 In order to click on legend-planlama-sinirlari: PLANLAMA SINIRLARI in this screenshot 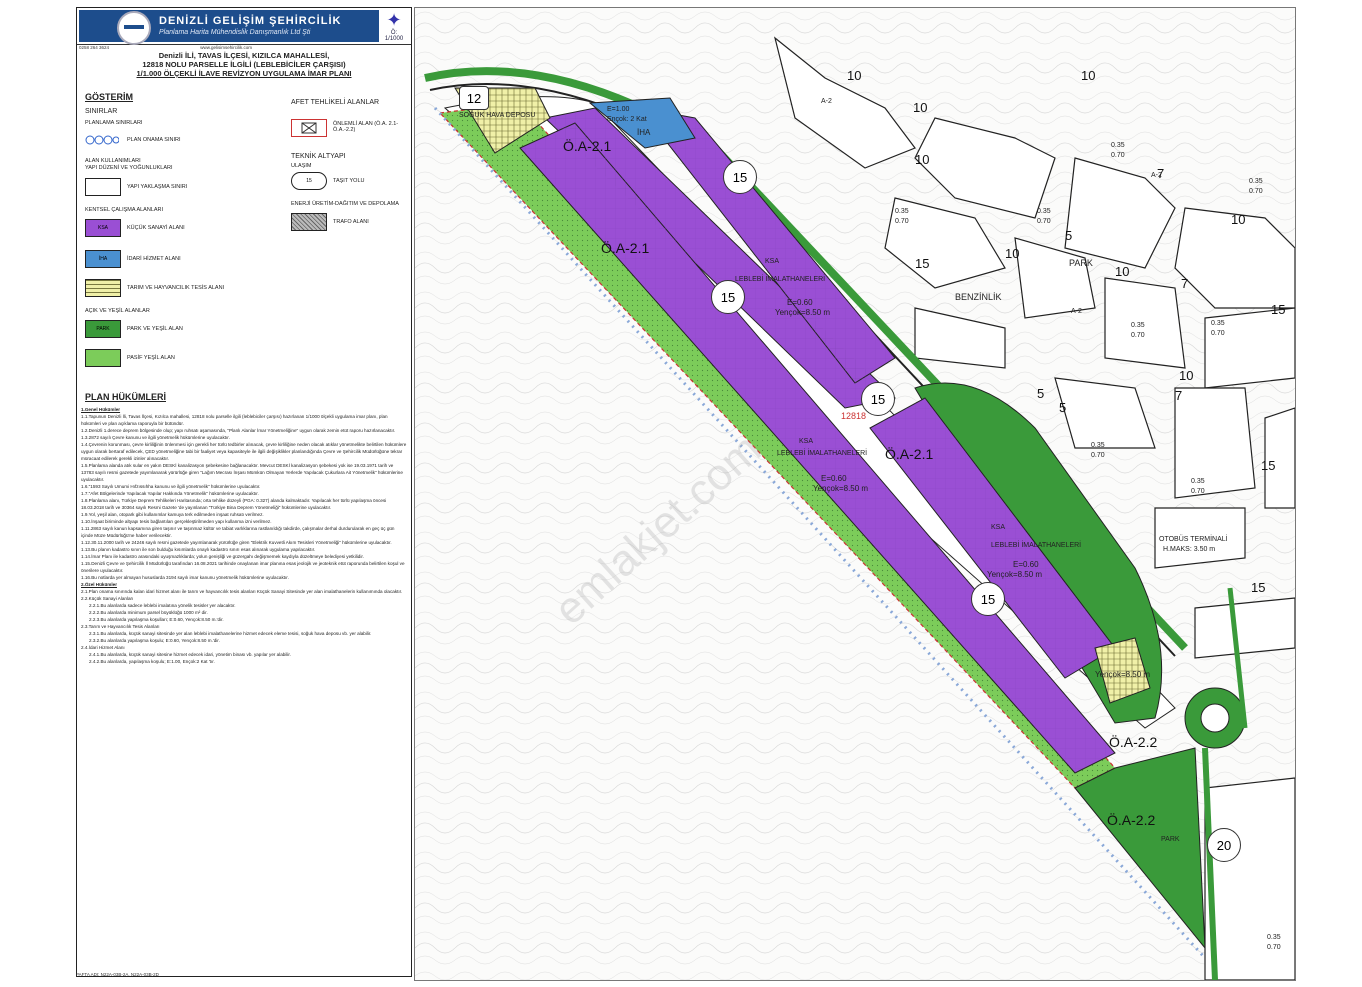, I will do `click(114, 123)`.